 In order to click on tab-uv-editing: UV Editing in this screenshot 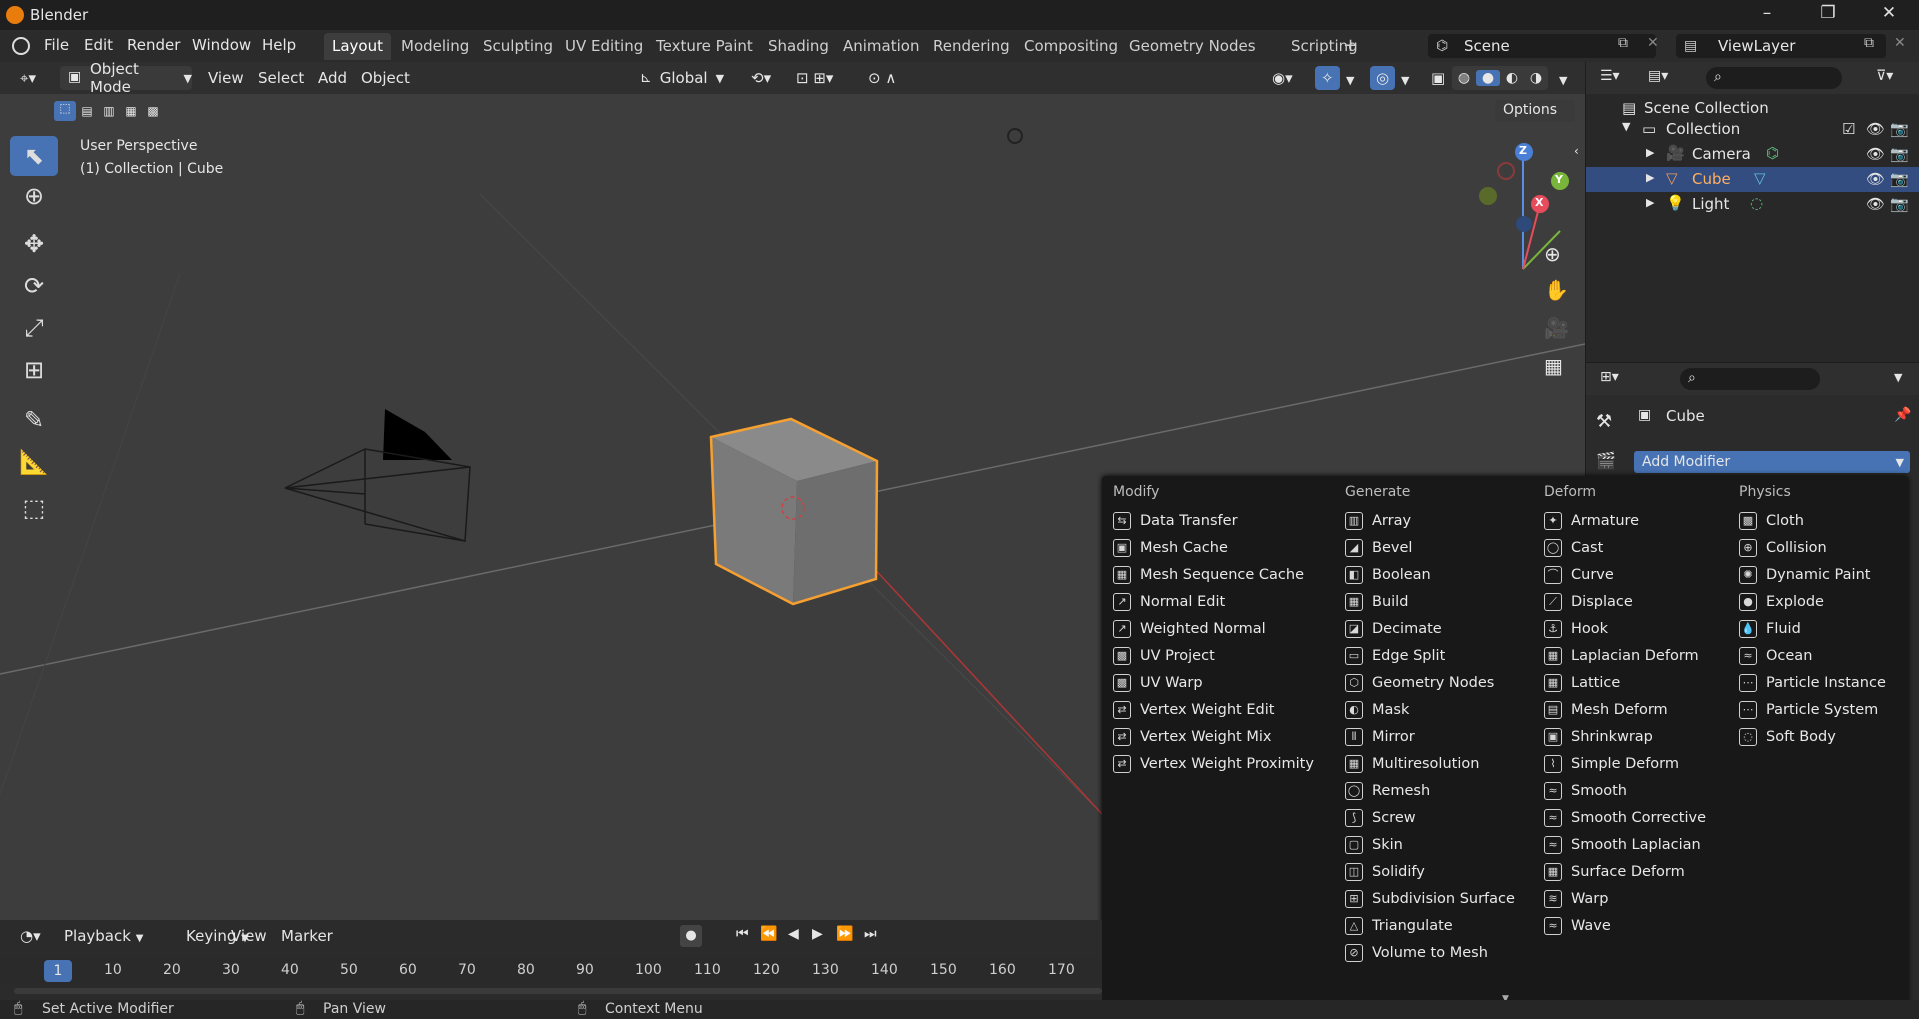, I will do `click(604, 46)`.